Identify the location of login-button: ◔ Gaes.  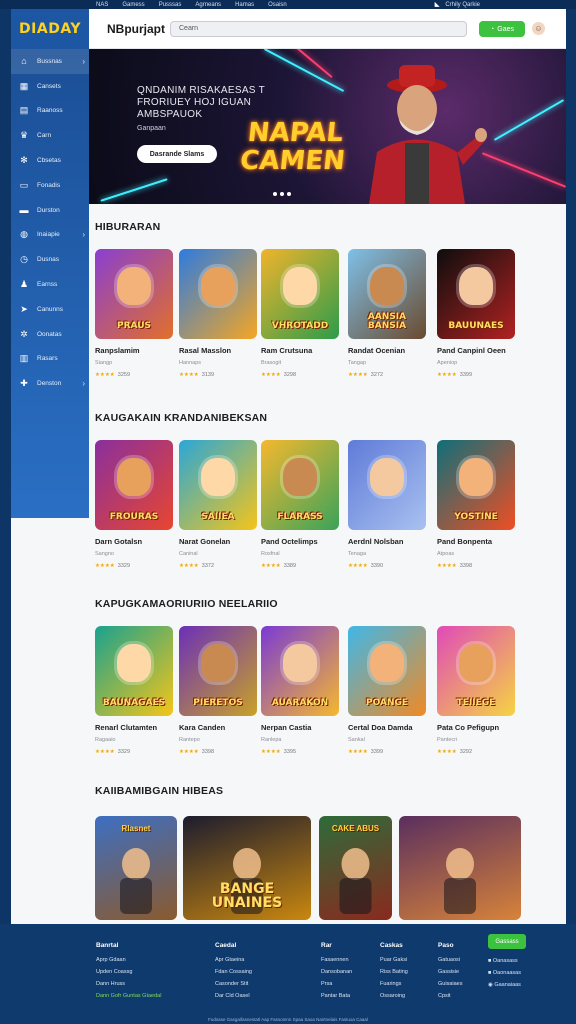
(502, 29).